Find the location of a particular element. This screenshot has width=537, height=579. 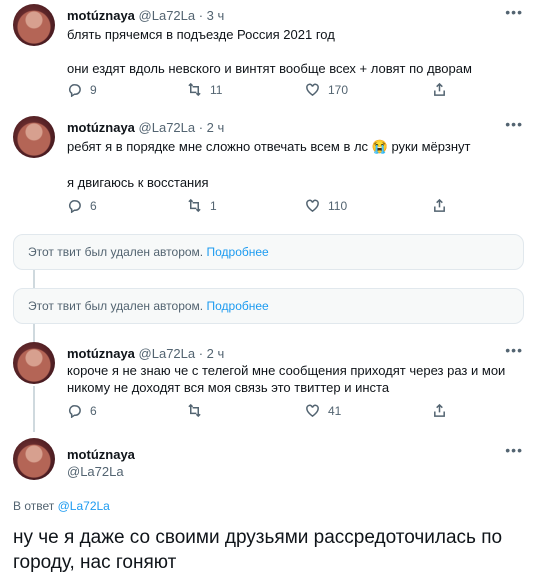

reply-context: В ответ @La72La is located at coordinates (61, 506).